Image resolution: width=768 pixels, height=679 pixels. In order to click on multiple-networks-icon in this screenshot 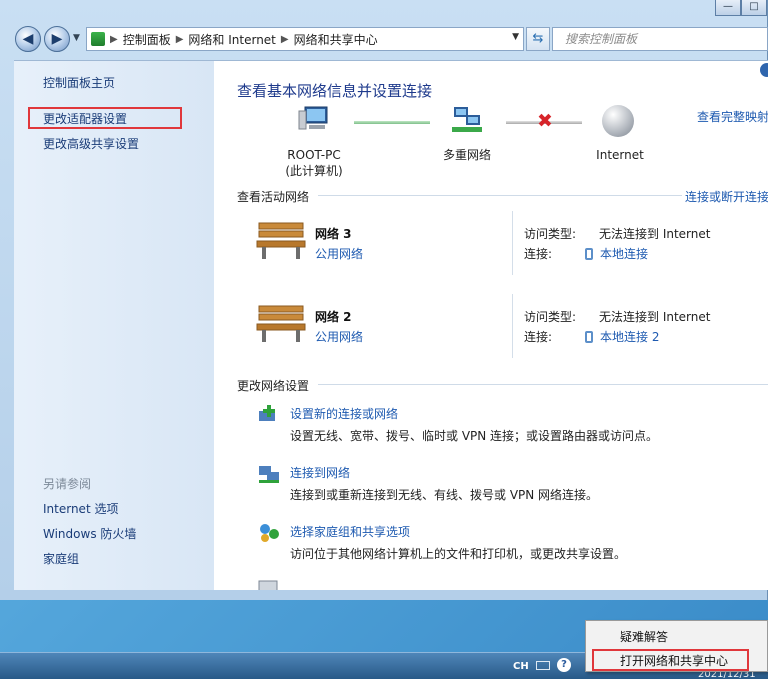, I will do `click(467, 119)`.